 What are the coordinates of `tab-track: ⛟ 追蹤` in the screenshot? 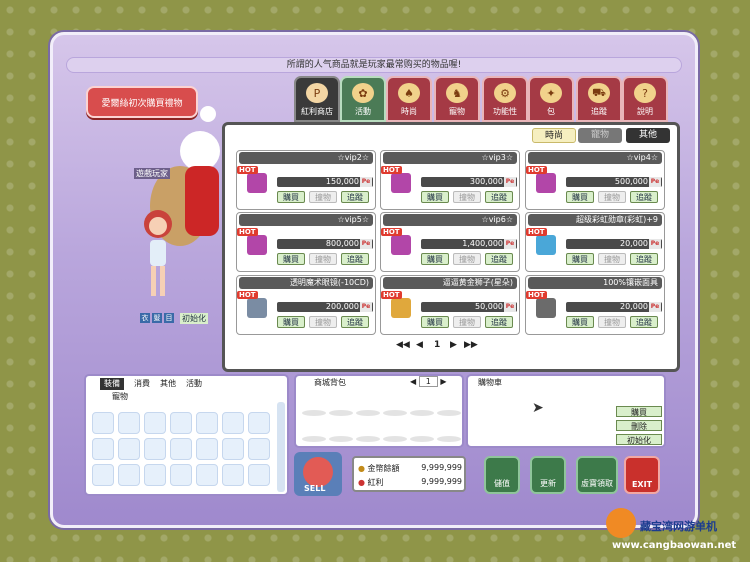 It's located at (599, 99).